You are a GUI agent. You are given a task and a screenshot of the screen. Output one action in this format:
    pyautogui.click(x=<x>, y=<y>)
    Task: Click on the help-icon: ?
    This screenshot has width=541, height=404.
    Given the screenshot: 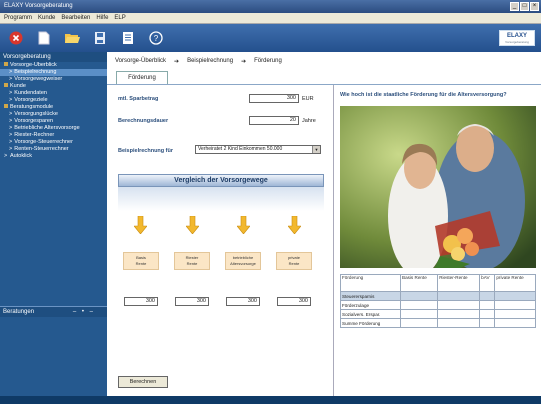 What is the action you would take?
    pyautogui.click(x=156, y=38)
    